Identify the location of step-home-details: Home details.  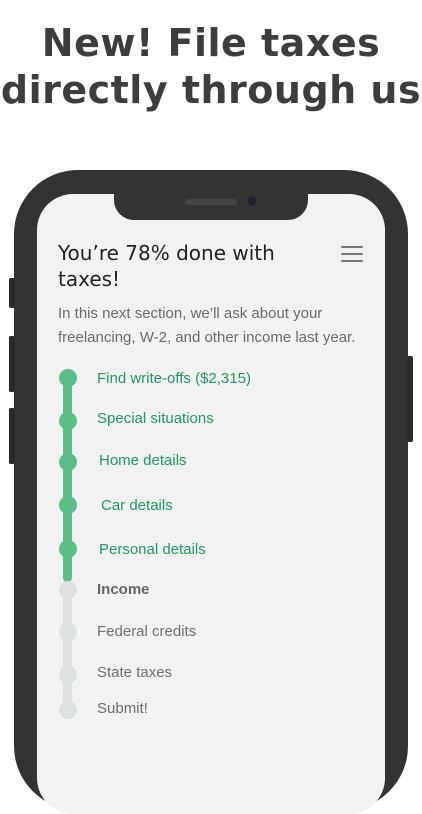
(143, 461).